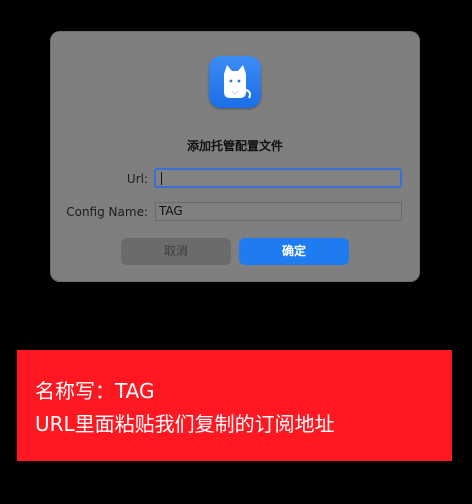 This screenshot has height=504, width=472. What do you see at coordinates (235, 82) in the screenshot?
I see `cat-icon` at bounding box center [235, 82].